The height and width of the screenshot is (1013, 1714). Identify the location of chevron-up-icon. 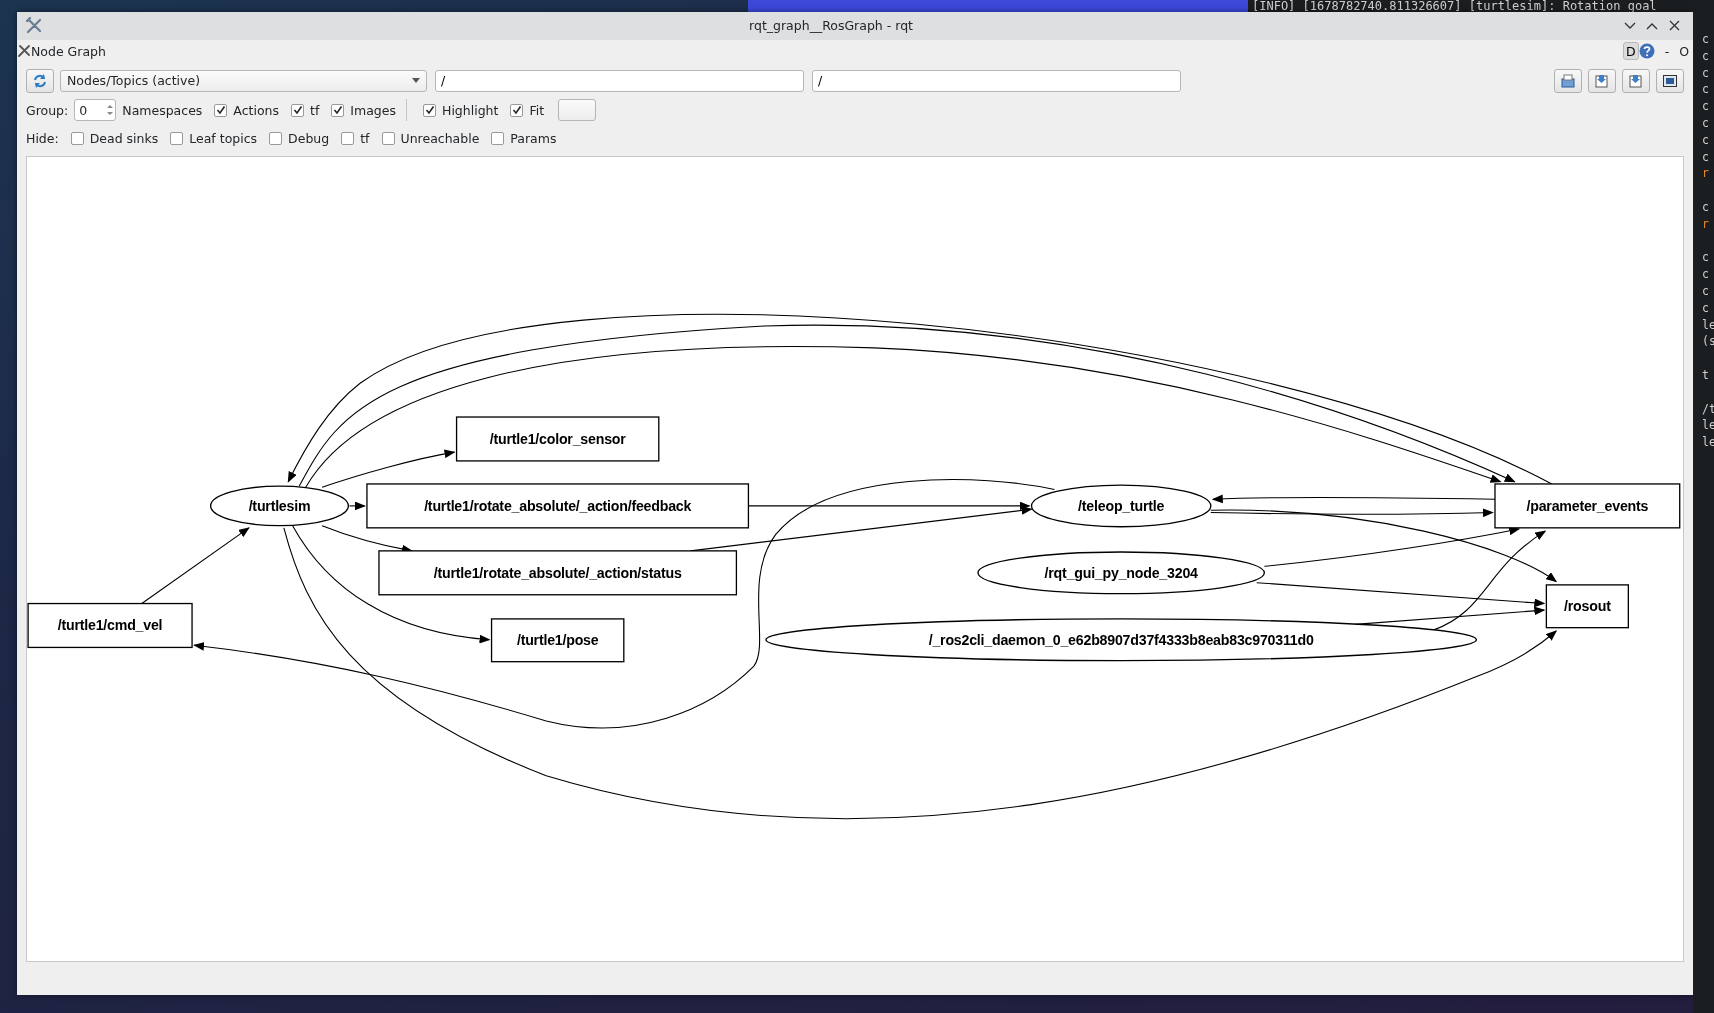
(1652, 25).